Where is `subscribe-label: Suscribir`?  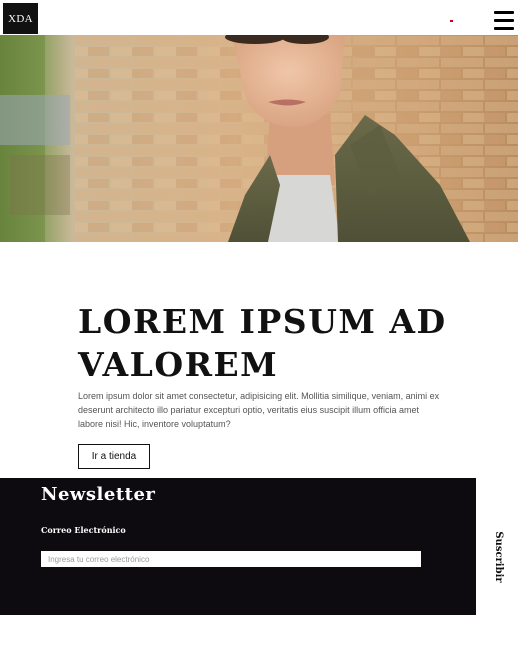 subscribe-label: Suscribir is located at coordinates (498, 557).